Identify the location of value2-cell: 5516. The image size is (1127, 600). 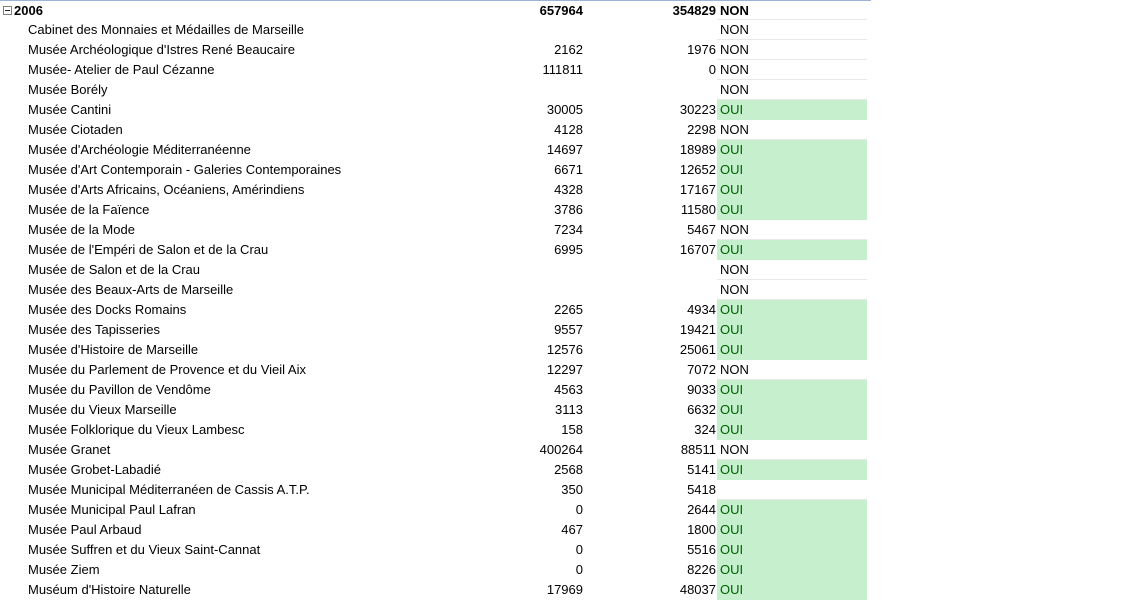
(658, 550).